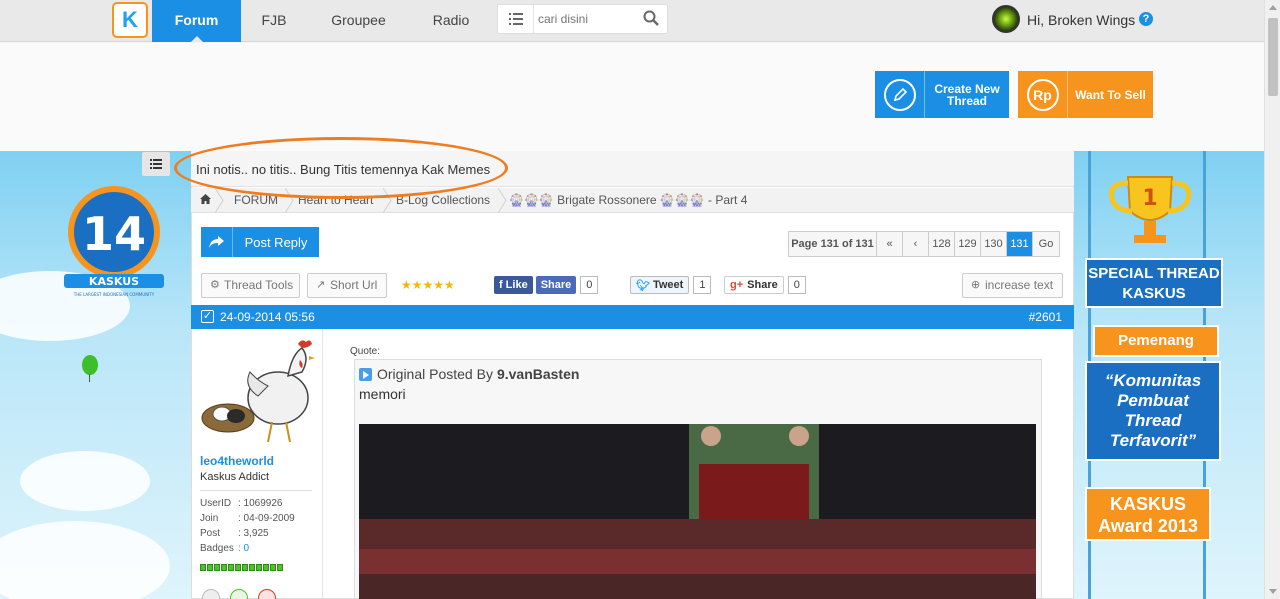 The height and width of the screenshot is (599, 1280). Describe the element at coordinates (516, 19) in the screenshot. I see `category-list-icon` at that location.